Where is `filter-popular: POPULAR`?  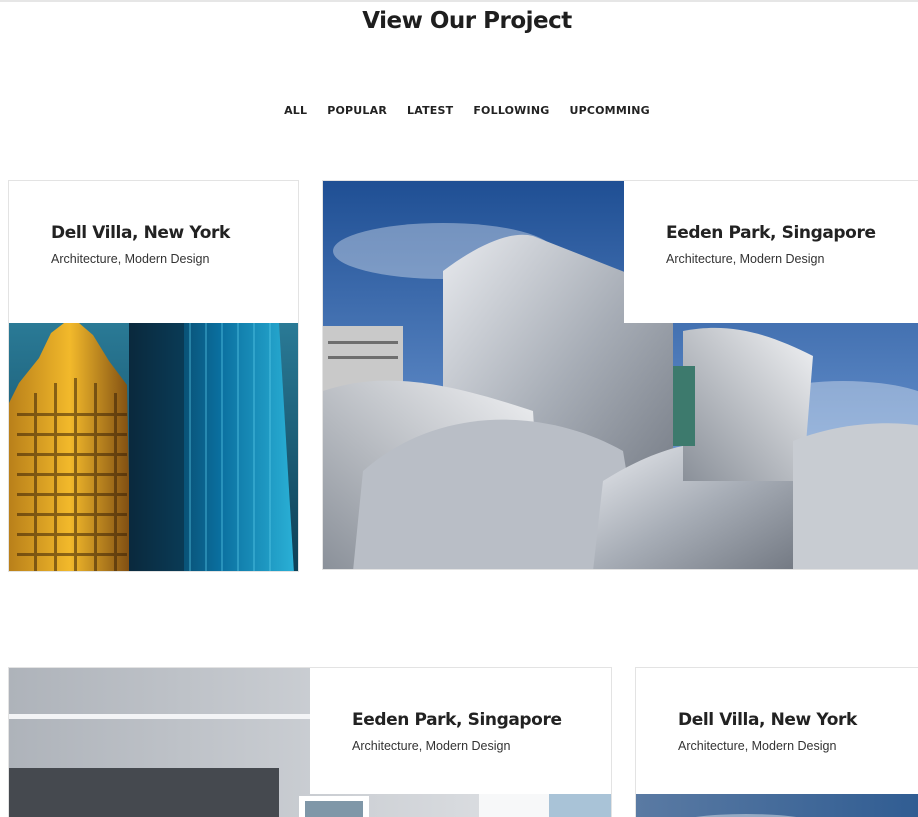
filter-popular: POPULAR is located at coordinates (357, 110).